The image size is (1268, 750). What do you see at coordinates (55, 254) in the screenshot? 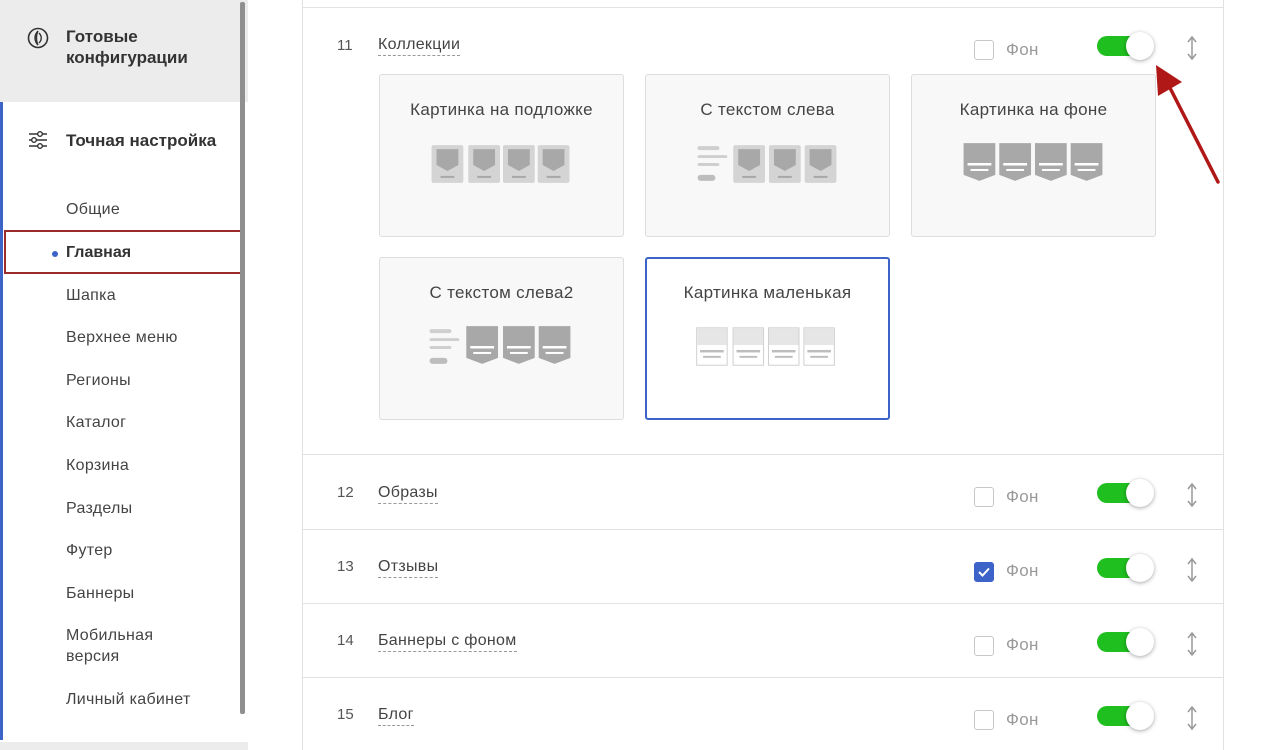
I see `active-dot` at bounding box center [55, 254].